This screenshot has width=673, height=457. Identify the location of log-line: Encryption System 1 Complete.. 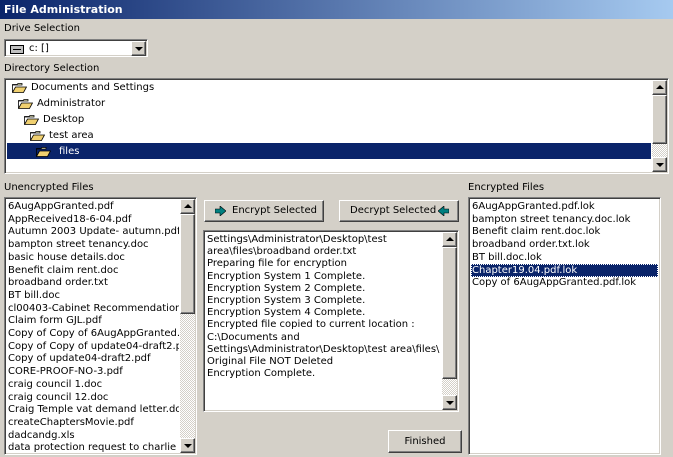
(286, 276).